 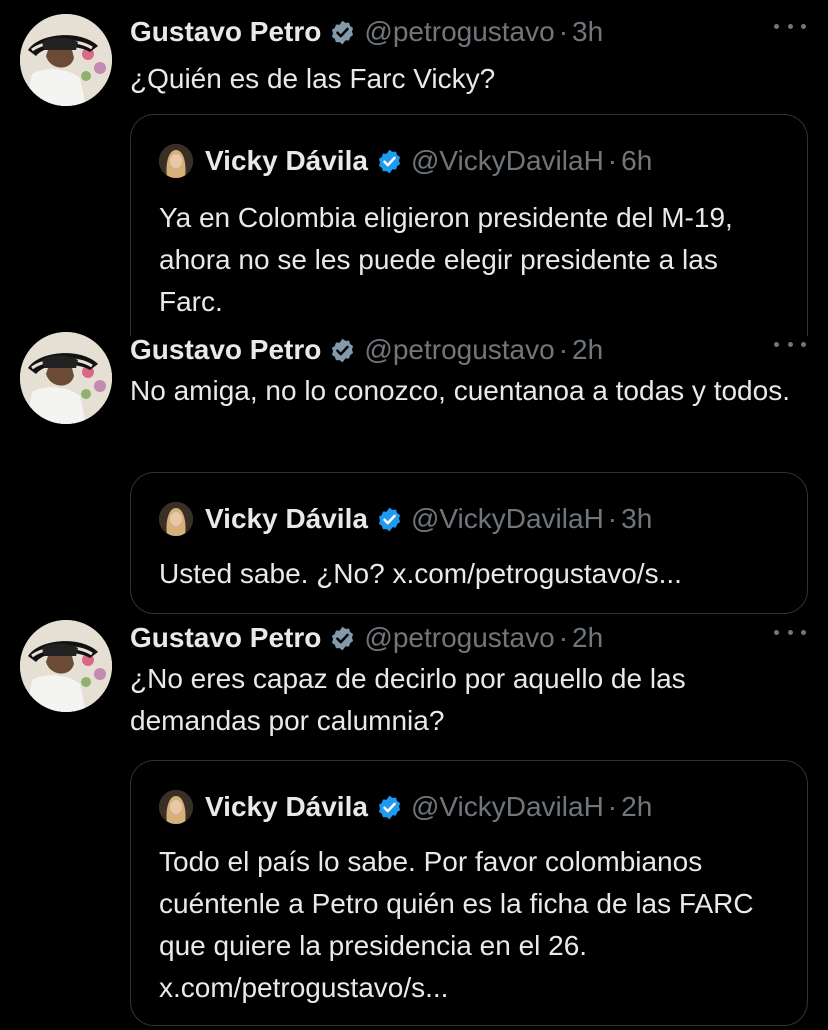 What do you see at coordinates (637, 518) in the screenshot?
I see `quote-timestamp: 3h` at bounding box center [637, 518].